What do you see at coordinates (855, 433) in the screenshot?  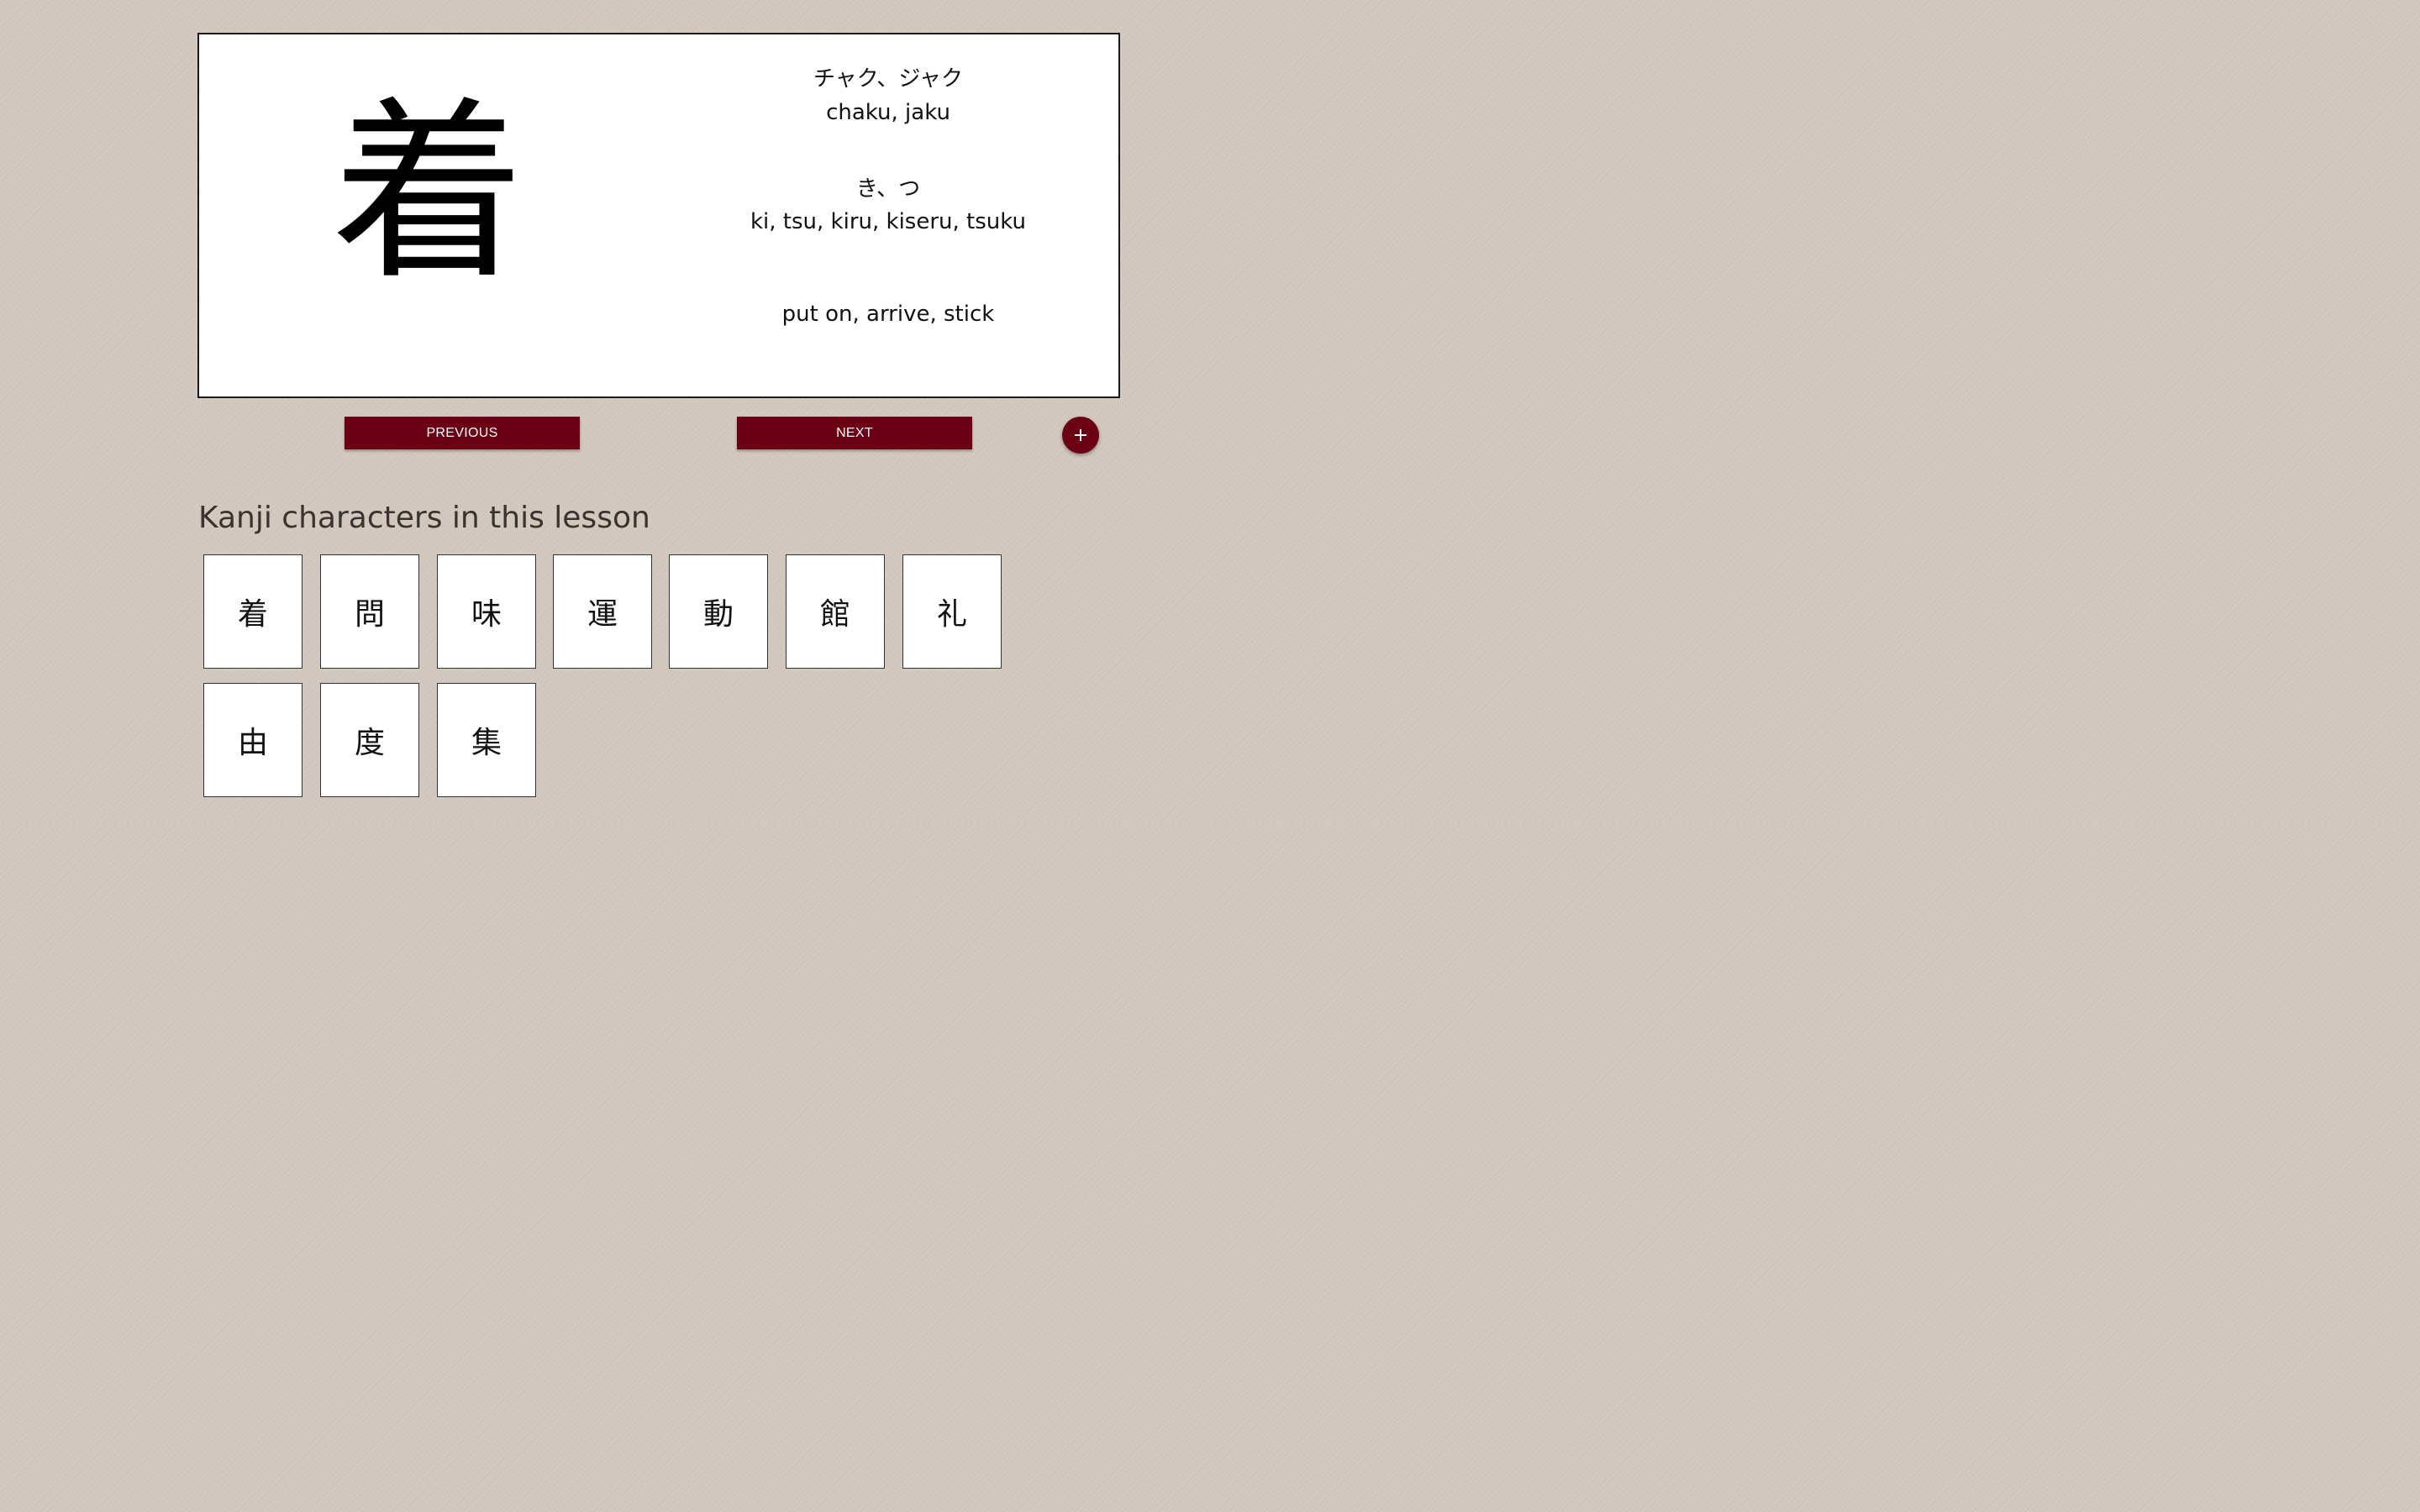 I see `next-button: NEXT` at bounding box center [855, 433].